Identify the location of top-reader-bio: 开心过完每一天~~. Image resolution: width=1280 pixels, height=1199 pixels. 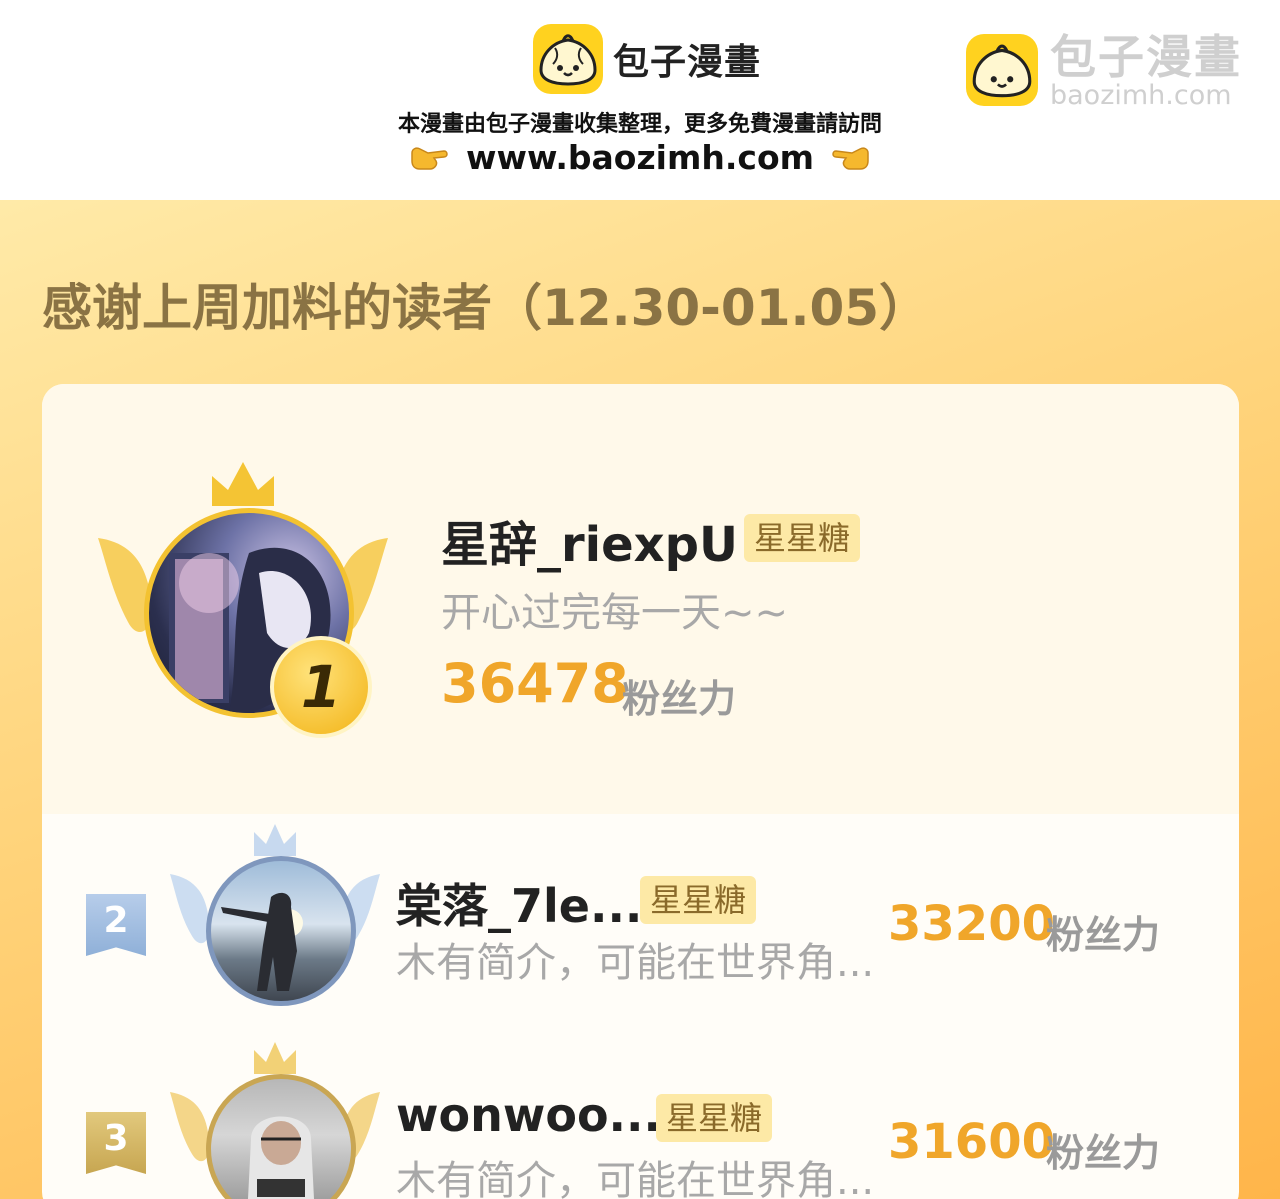
(615, 613).